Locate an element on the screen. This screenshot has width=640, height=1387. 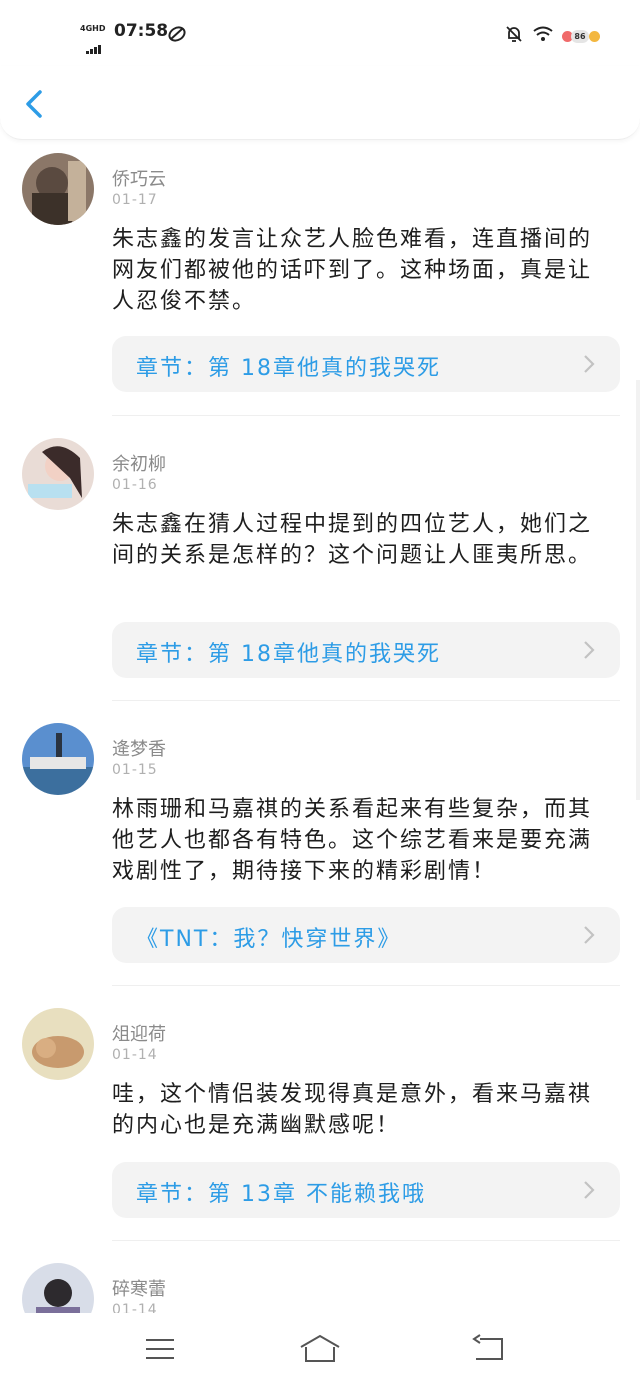
system-nav-bar is located at coordinates (320, 1350).